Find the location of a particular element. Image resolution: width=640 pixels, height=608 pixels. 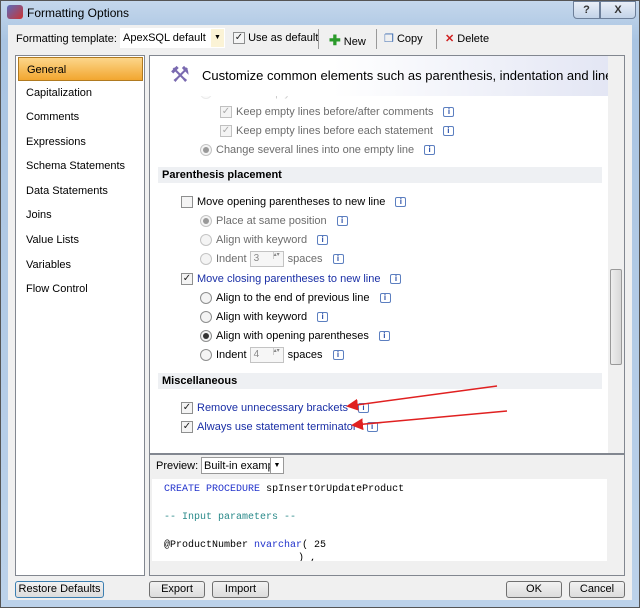

delete-label: Delete is located at coordinates (473, 39).